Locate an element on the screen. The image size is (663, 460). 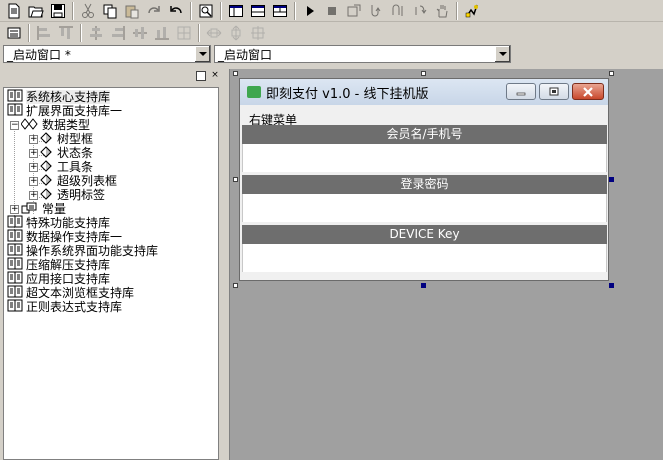
grid-icon is located at coordinates (14, 33).